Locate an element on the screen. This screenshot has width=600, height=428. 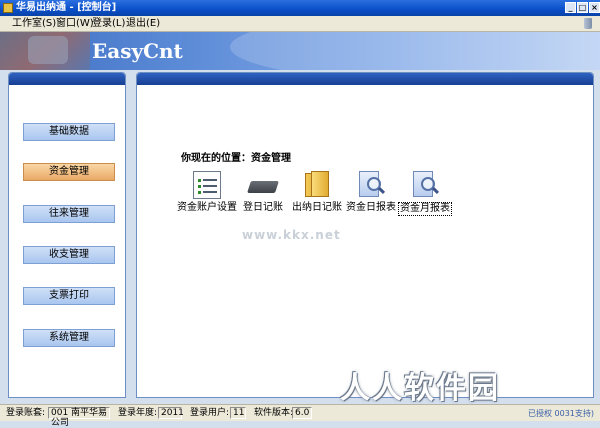
menu-bar: 工作室(S) 窗口(W) 登录(L) 退出(E) is located at coordinates (300, 24).